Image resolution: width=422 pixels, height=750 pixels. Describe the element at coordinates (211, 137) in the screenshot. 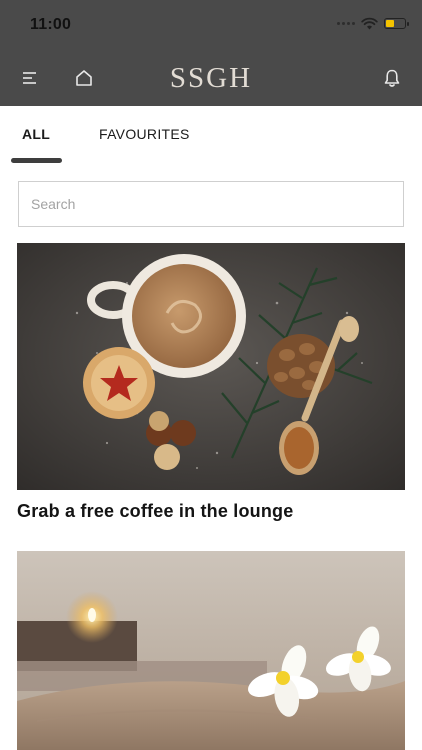

I see `tab-bar: ALL FAVOURITES` at that location.